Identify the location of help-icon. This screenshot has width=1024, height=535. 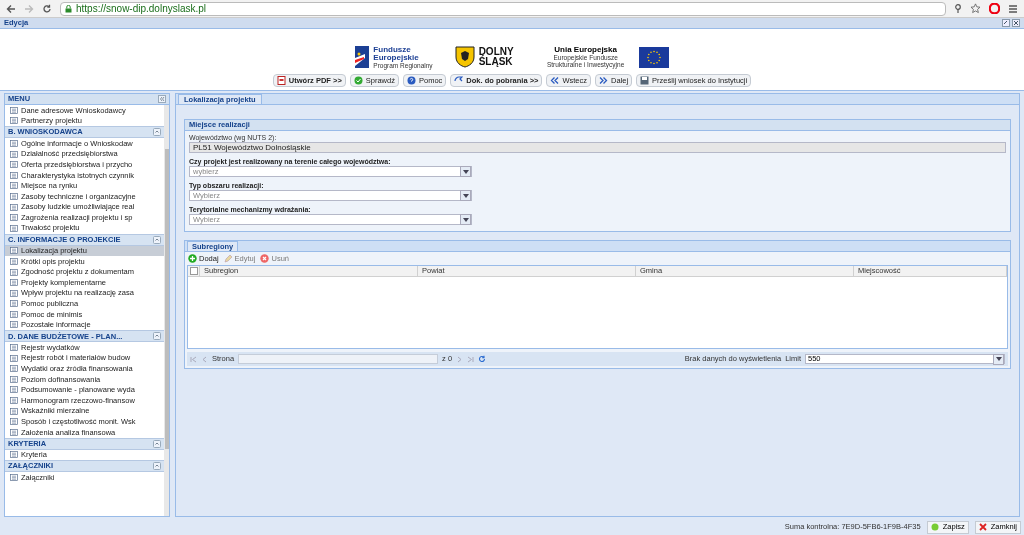
(411, 80).